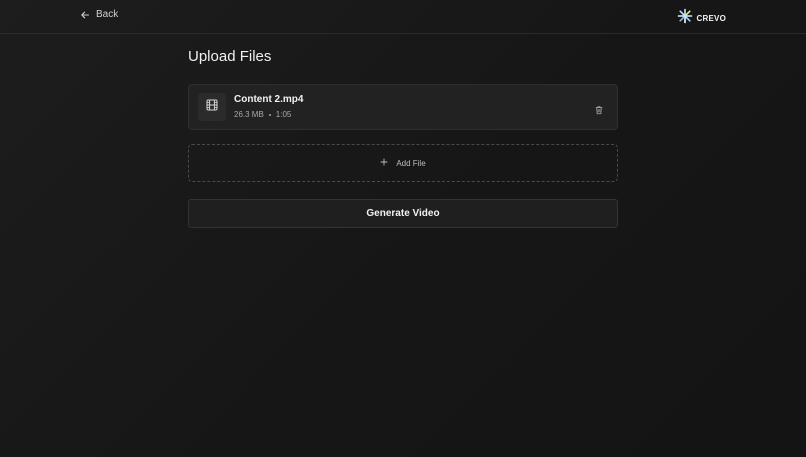 The image size is (806, 457). Describe the element at coordinates (249, 114) in the screenshot. I see `file-size: 26.3 MB` at that location.